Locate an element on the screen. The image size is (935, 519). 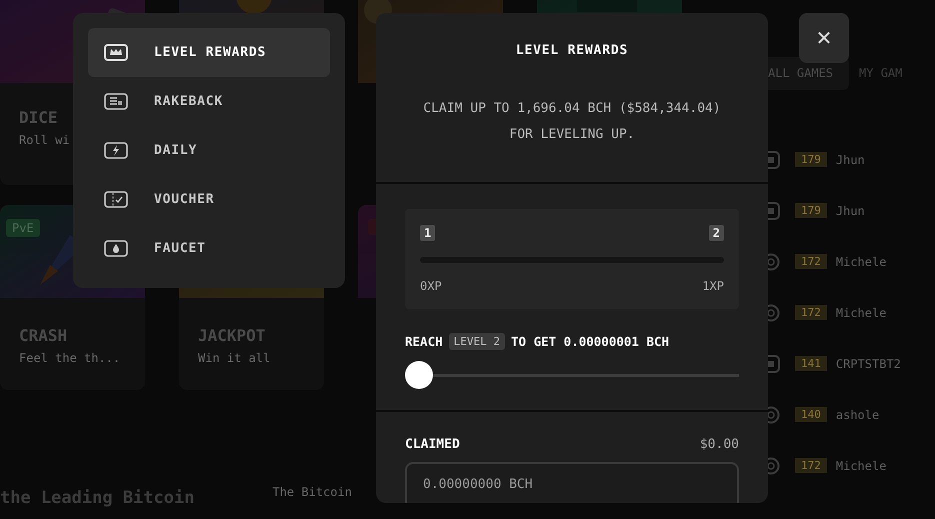
game-description: Roll wi is located at coordinates (45, 140).